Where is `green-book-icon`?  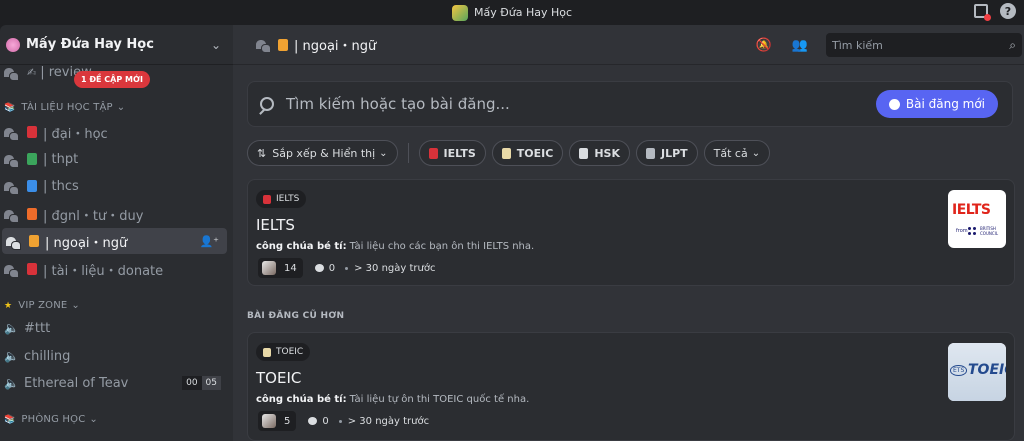
green-book-icon is located at coordinates (32, 159).